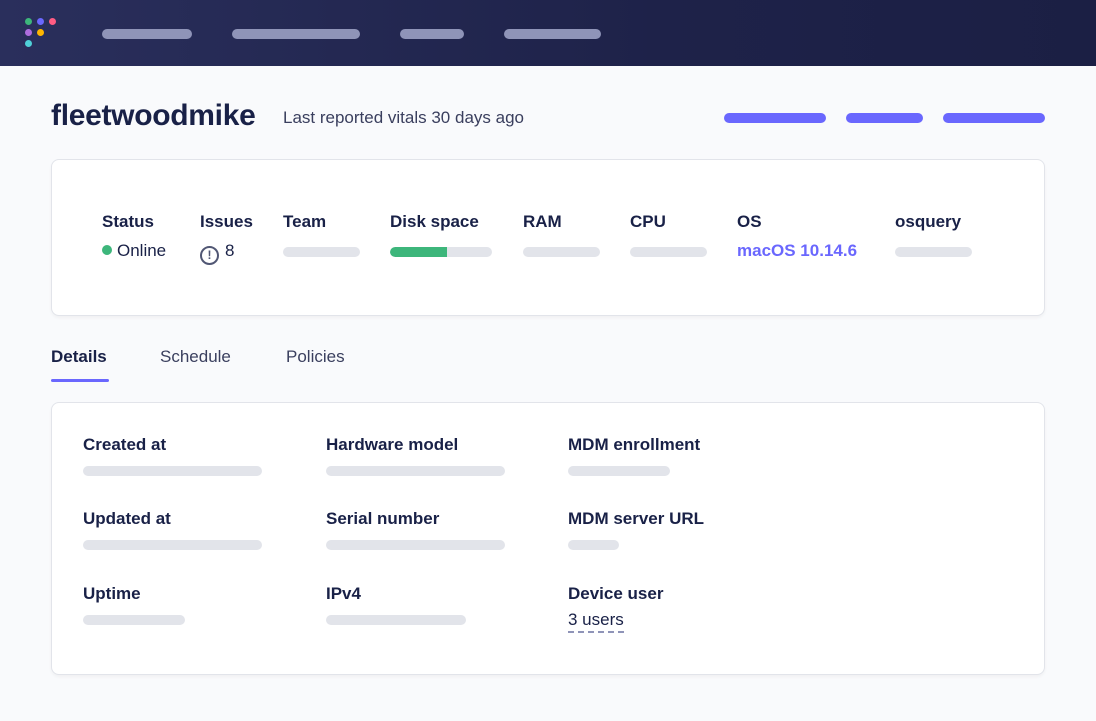 Image resolution: width=1096 pixels, height=721 pixels. I want to click on issues-value: ! 8, so click(217, 253).